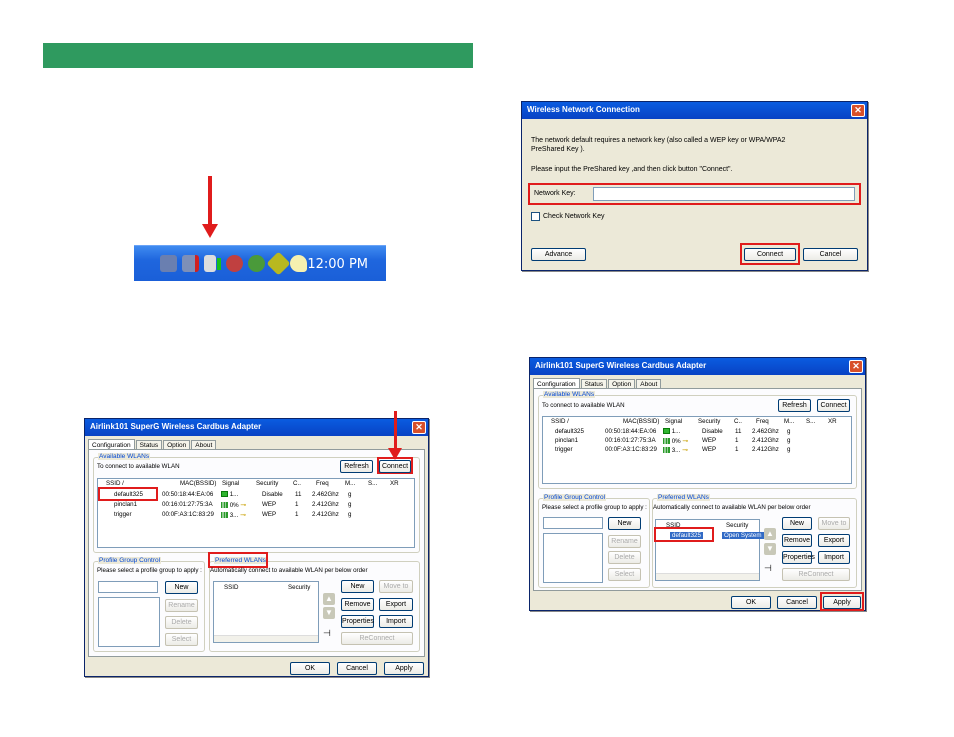 The height and width of the screenshot is (737, 954). What do you see at coordinates (558, 254) in the screenshot?
I see `advance-button: Advance` at bounding box center [558, 254].